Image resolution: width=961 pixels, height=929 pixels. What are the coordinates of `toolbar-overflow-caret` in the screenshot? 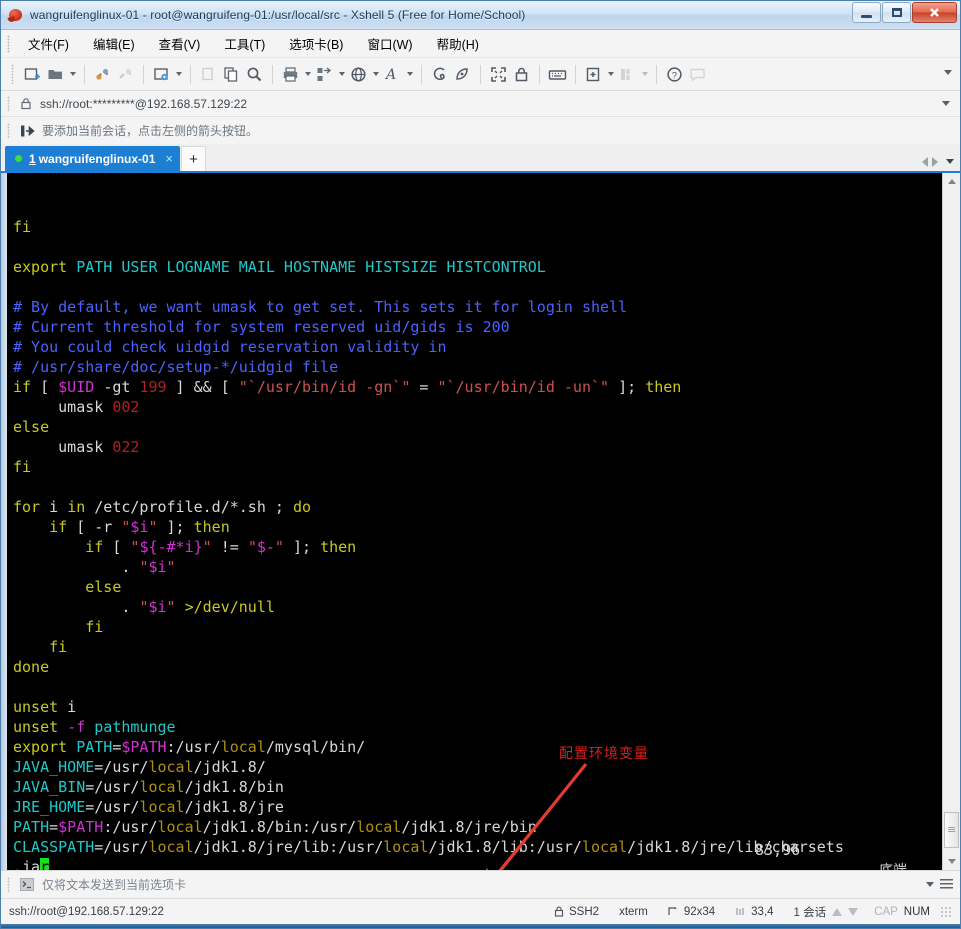 It's located at (948, 72).